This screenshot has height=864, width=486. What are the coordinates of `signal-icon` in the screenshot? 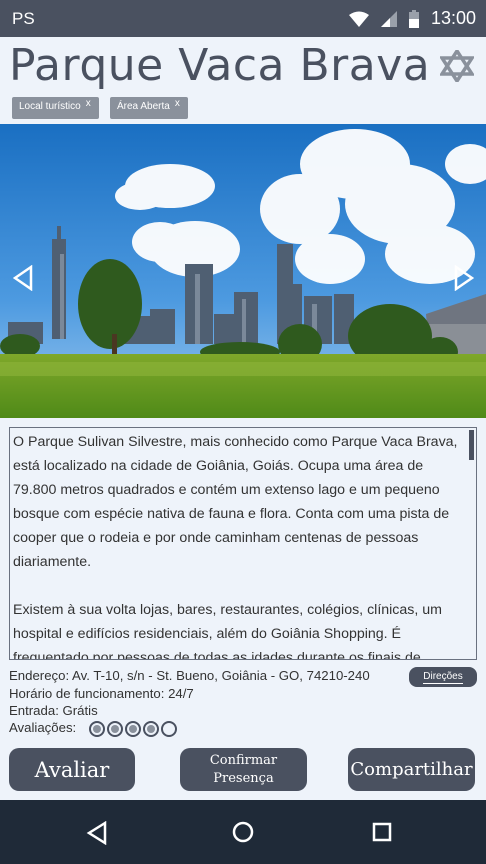 It's located at (388, 18).